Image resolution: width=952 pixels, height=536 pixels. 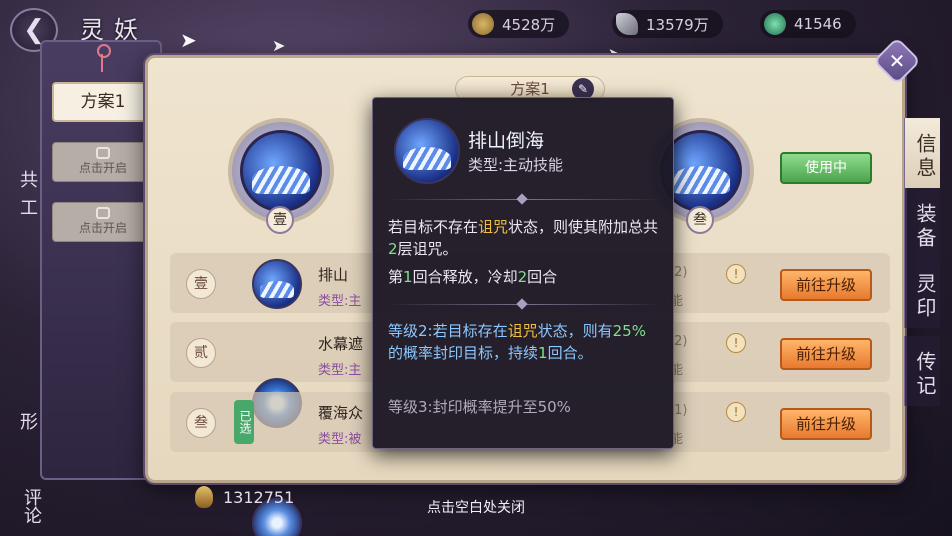 What do you see at coordinates (826, 168) in the screenshot?
I see `in-use-button: 使用中` at bounding box center [826, 168].